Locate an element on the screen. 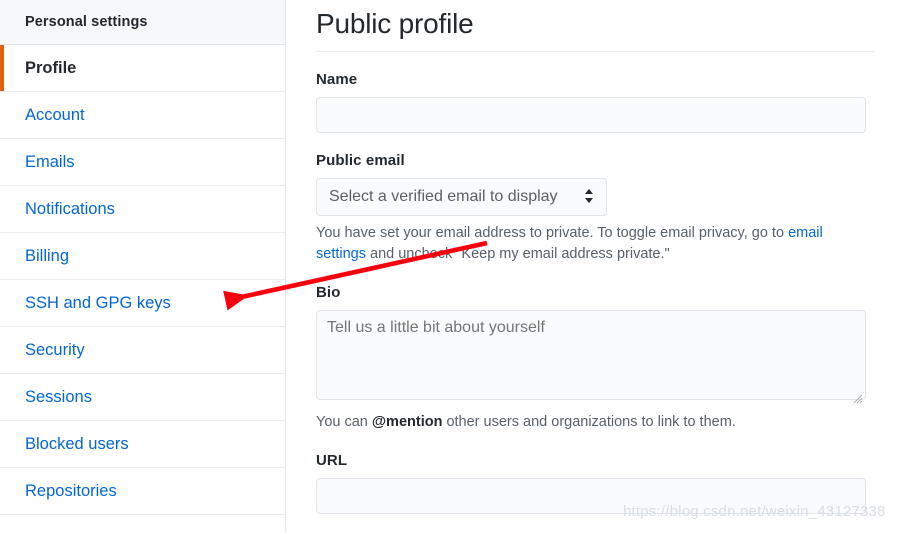 This screenshot has width=904, height=533. sidebar-item-label: Billing is located at coordinates (47, 255).